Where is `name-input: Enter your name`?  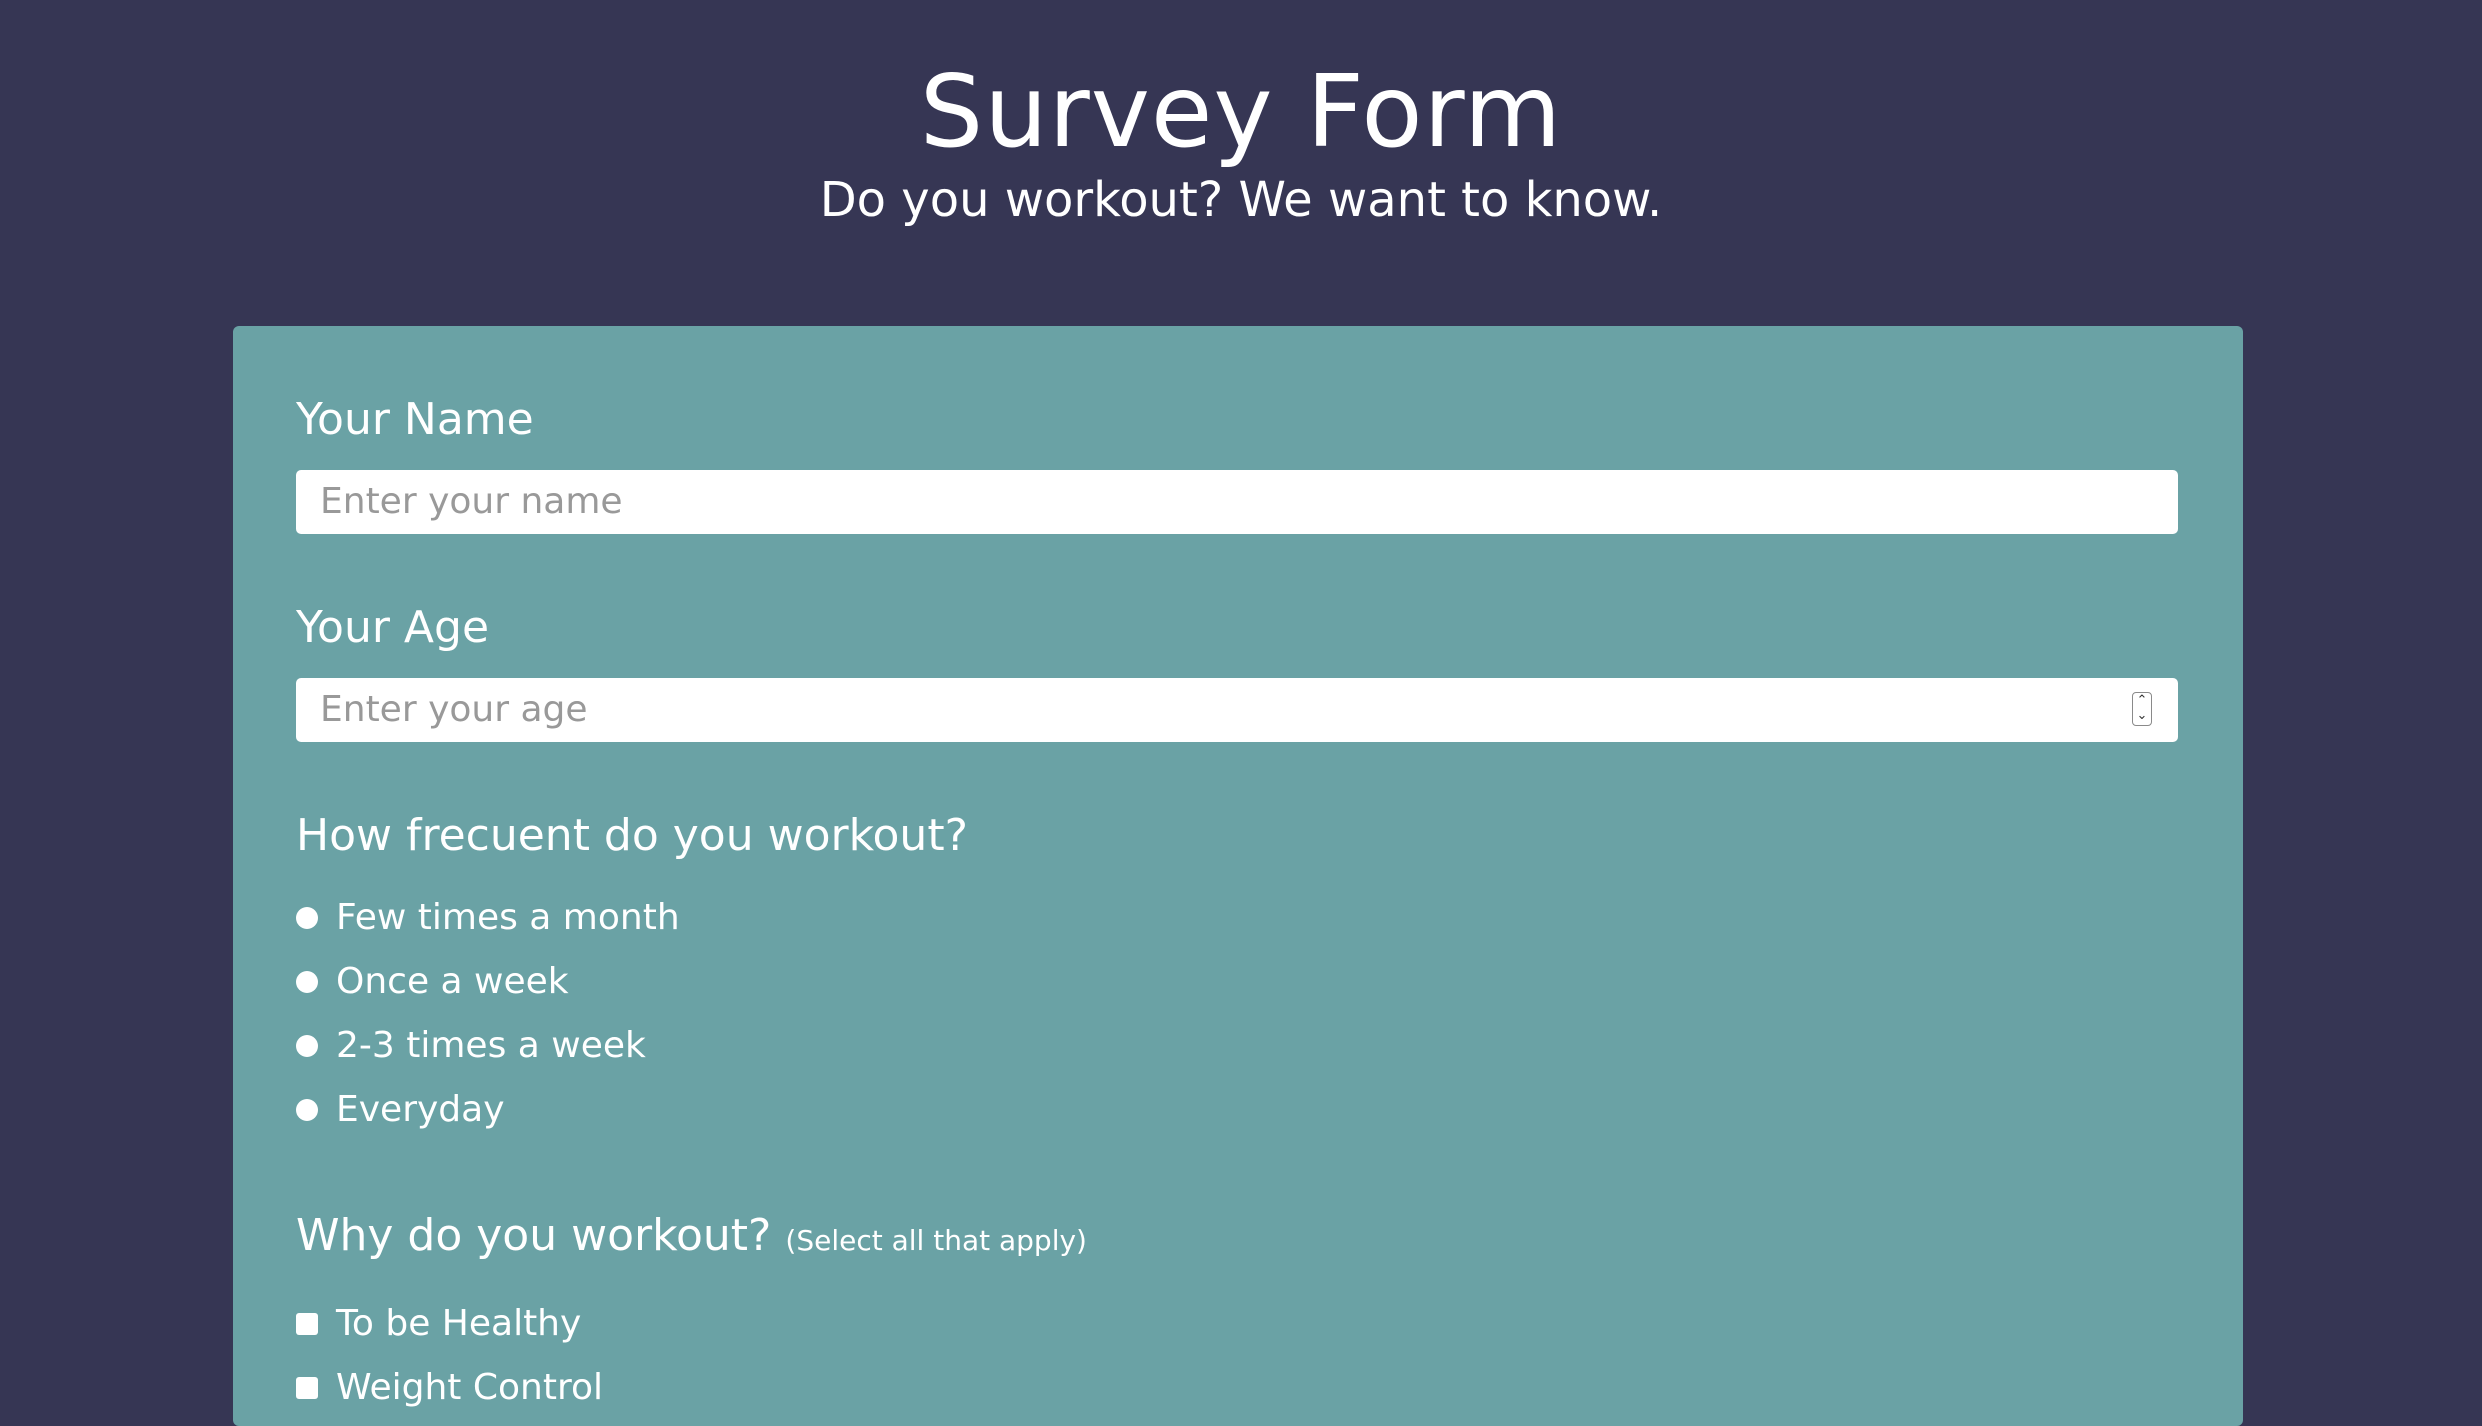 name-input: Enter your name is located at coordinates (1237, 502).